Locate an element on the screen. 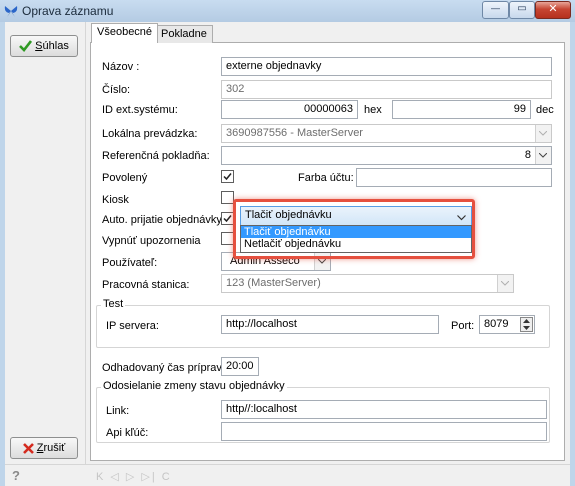  port-label: Port: is located at coordinates (463, 326).